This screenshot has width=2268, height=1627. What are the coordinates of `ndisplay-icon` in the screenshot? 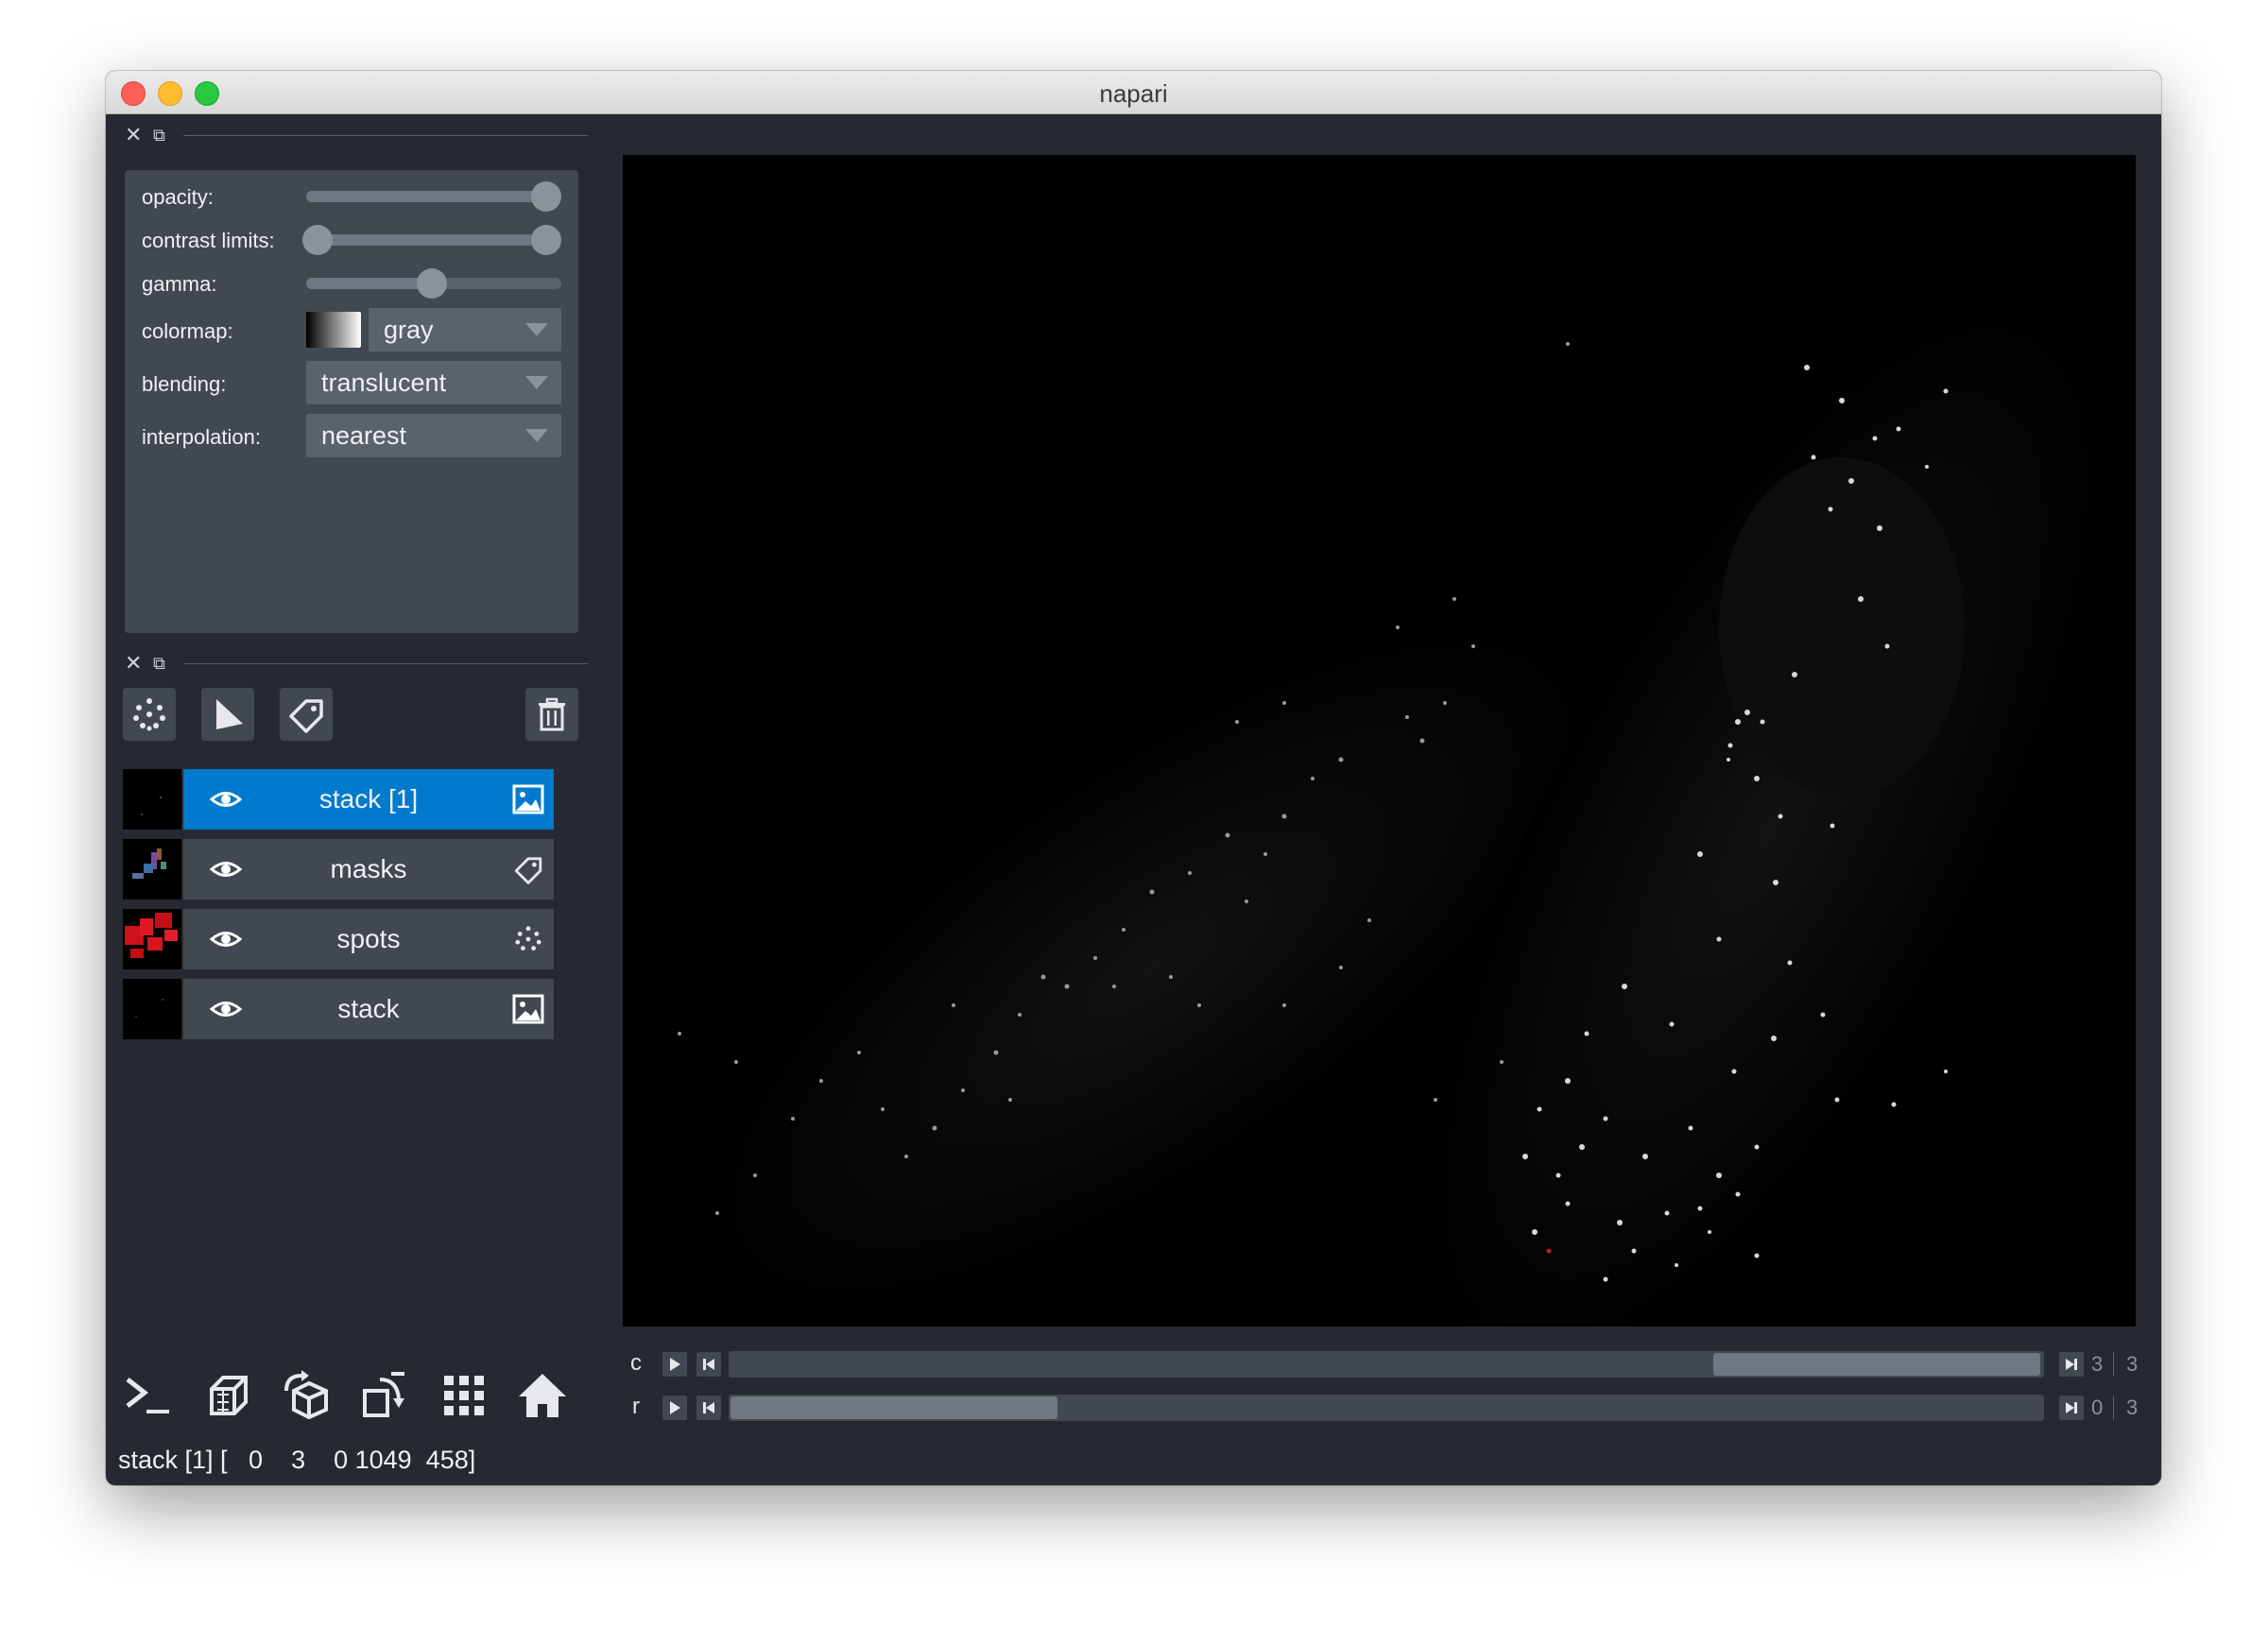 It's located at (229, 1395).